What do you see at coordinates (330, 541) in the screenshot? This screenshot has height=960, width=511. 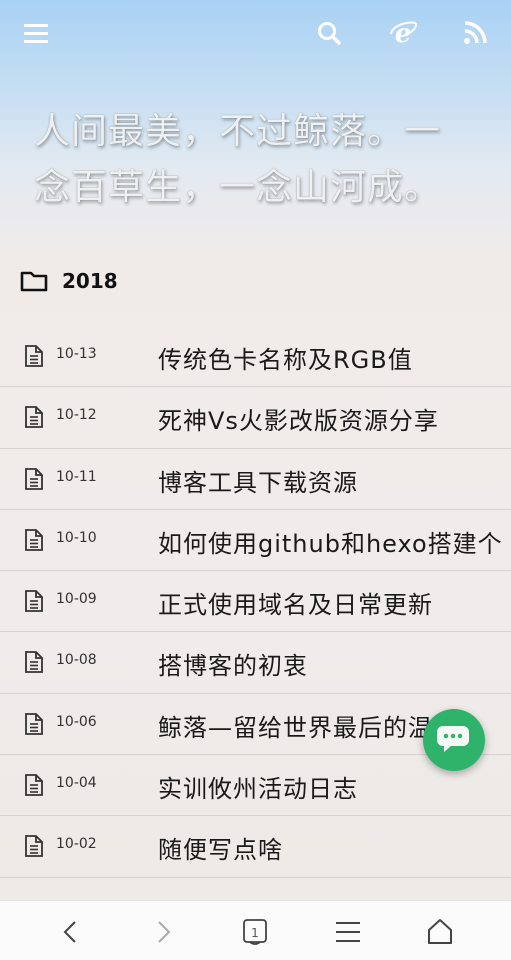 I see `post-title: 如何使用github和hexo搭建个` at bounding box center [330, 541].